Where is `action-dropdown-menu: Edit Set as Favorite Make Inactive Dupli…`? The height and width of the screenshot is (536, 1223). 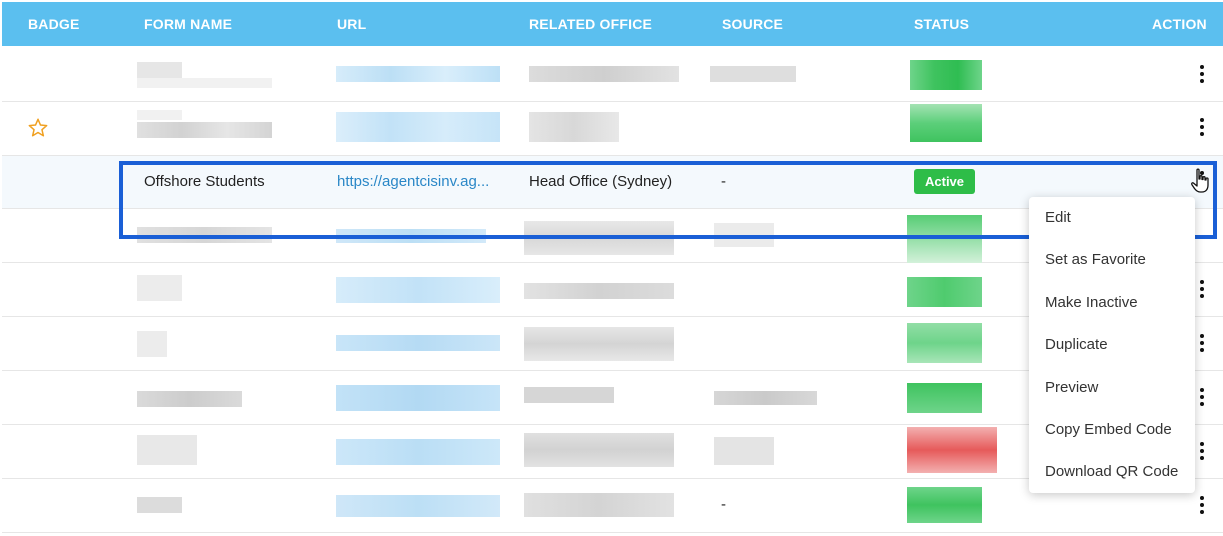
action-dropdown-menu: Edit Set as Favorite Make Inactive Dupli… is located at coordinates (1112, 345).